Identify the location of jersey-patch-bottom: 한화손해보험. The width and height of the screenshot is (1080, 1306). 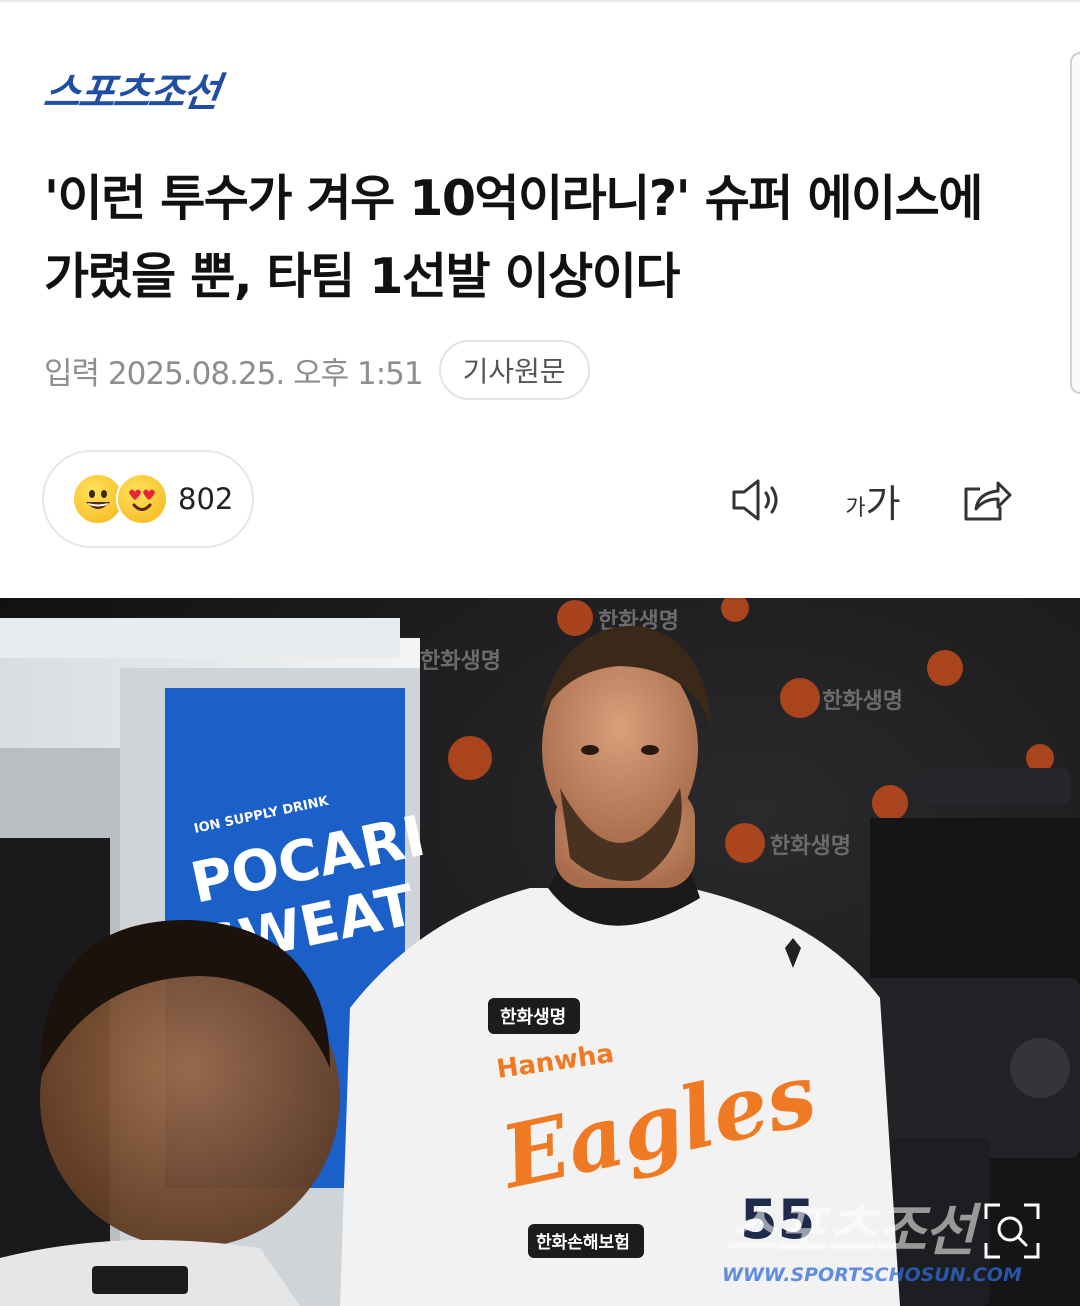
(583, 1242).